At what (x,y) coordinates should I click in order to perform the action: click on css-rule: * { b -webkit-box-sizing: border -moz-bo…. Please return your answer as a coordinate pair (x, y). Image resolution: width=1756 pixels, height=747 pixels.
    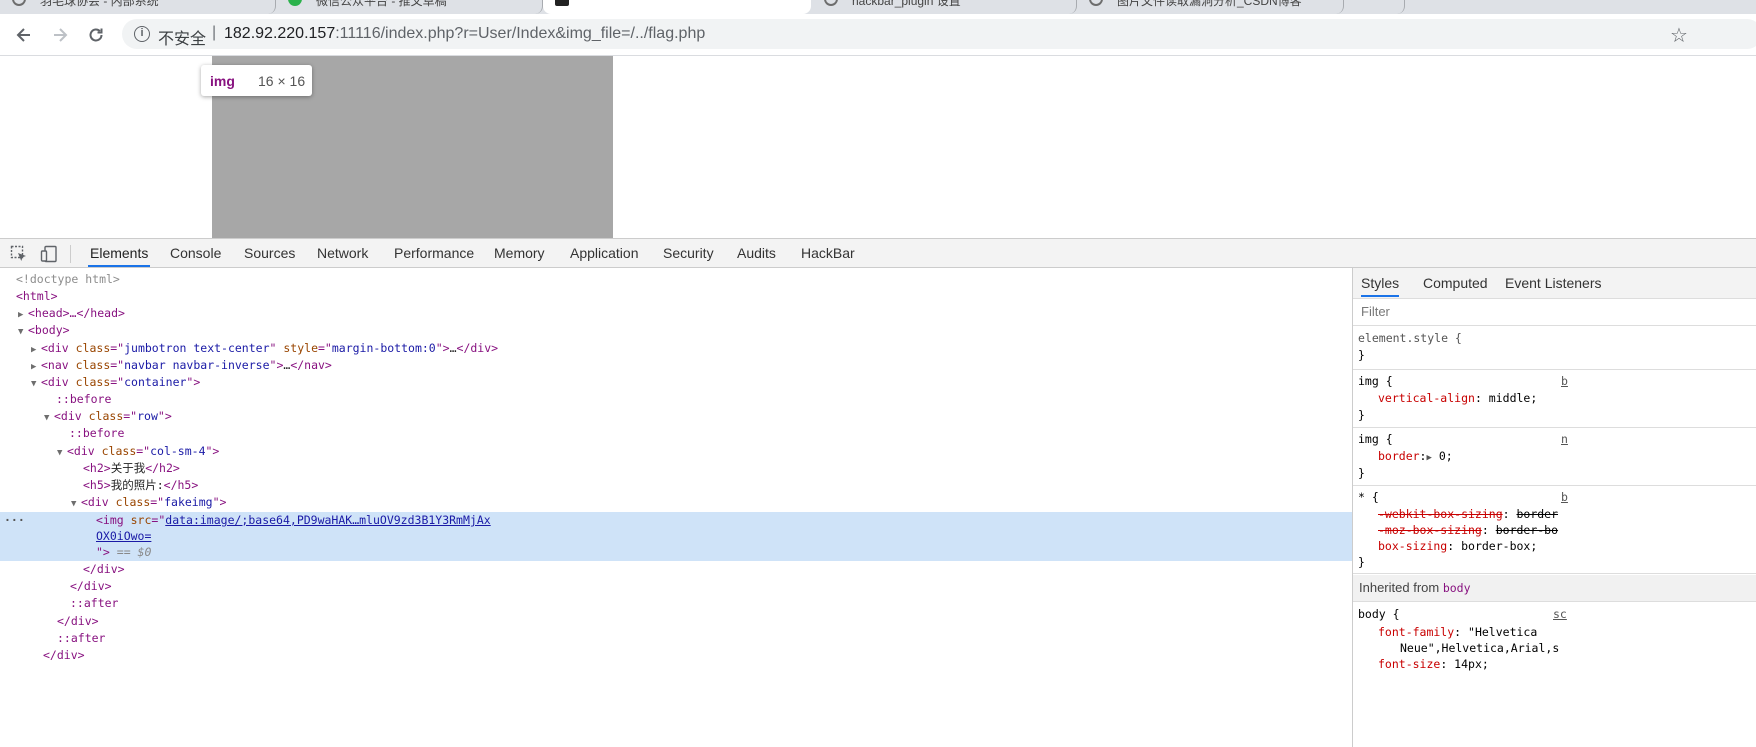
    Looking at the image, I should click on (1554, 530).